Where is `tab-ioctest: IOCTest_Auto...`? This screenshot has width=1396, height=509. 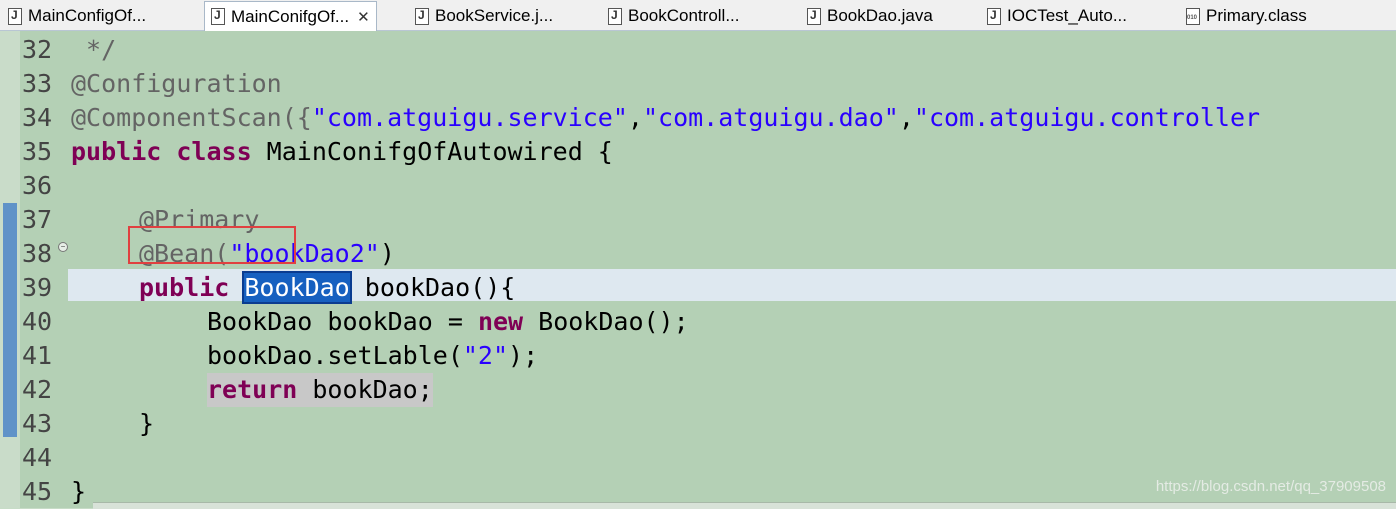
tab-ioctest: IOCTest_Auto... is located at coordinates (1057, 16).